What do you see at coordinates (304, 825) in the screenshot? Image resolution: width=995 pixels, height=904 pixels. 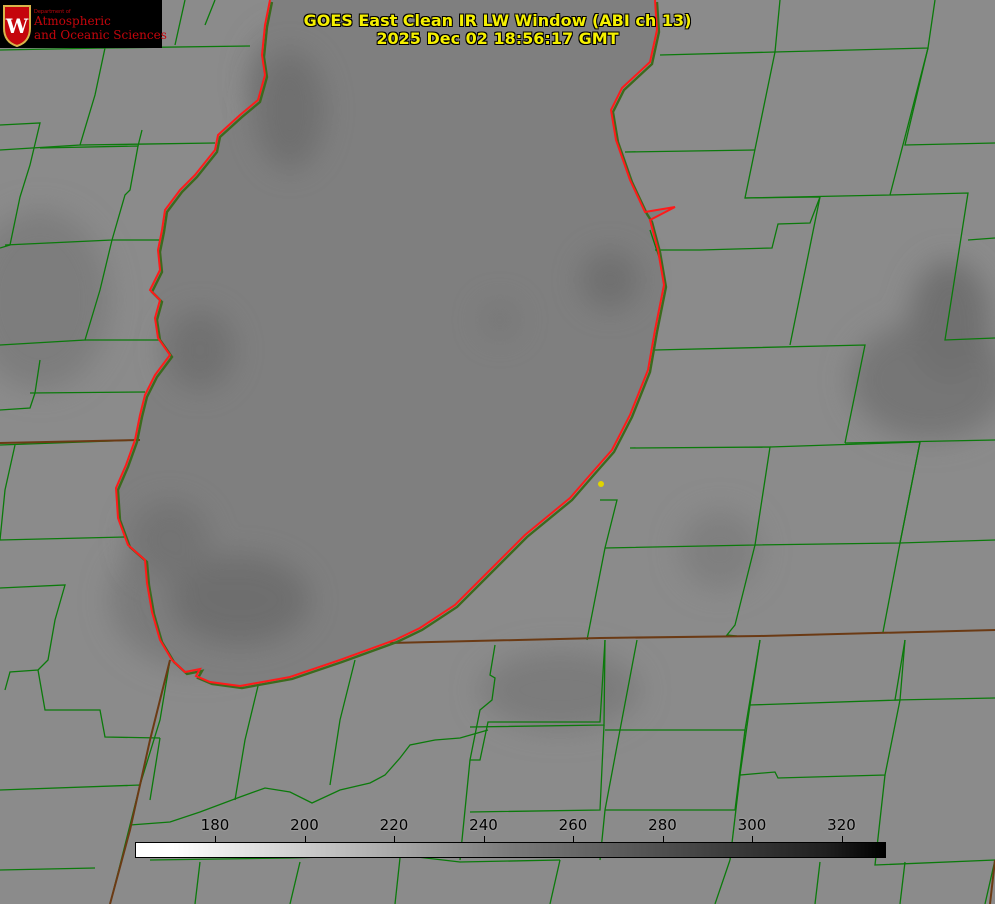 I see `colorbar-tick-label: 200` at bounding box center [304, 825].